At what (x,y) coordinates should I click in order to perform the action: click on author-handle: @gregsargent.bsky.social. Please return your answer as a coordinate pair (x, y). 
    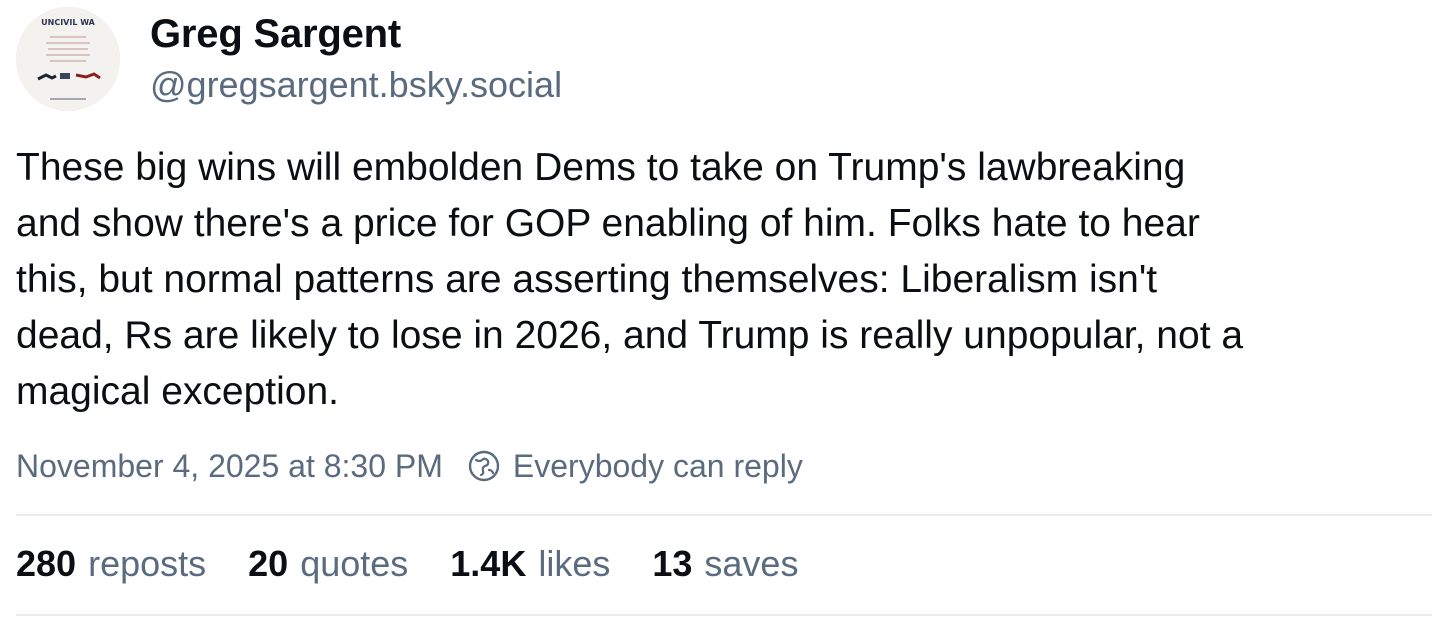
    Looking at the image, I should click on (356, 85).